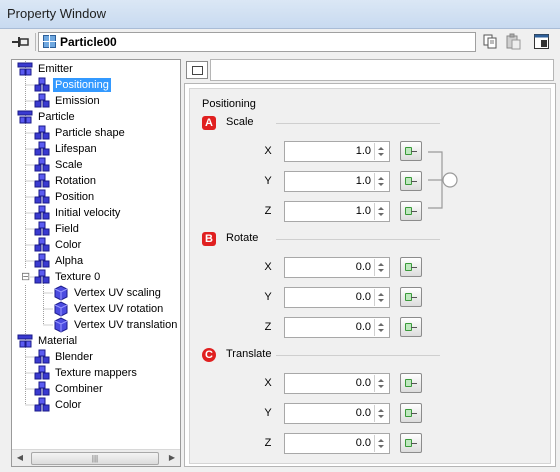 The width and height of the screenshot is (560, 472). Describe the element at coordinates (257, 42) in the screenshot. I see `object-name-field: Particle00` at that location.